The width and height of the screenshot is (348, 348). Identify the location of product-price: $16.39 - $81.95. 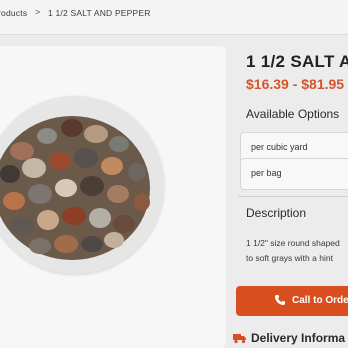
(295, 84).